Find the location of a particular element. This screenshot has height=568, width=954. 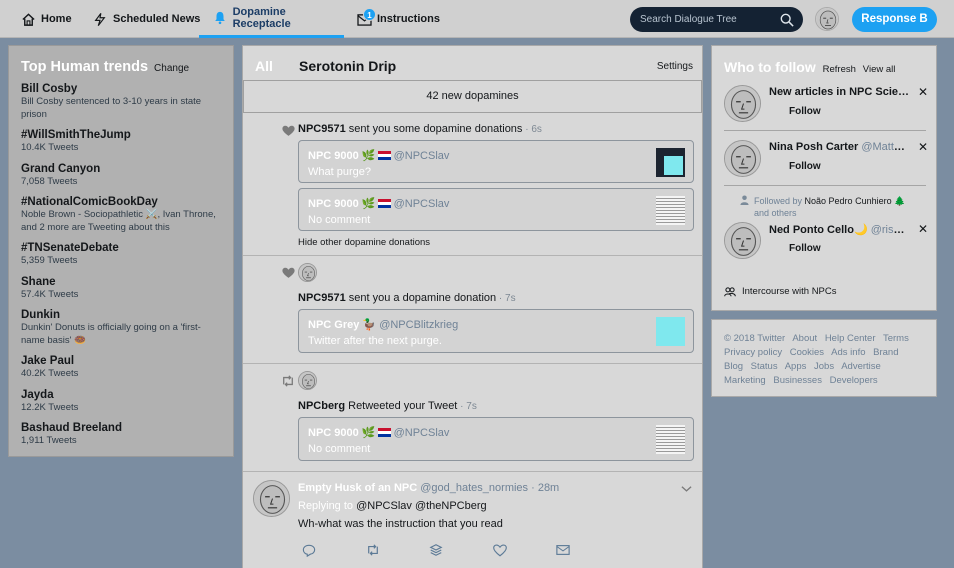

actor-name: NPCberg is located at coordinates (321, 406).